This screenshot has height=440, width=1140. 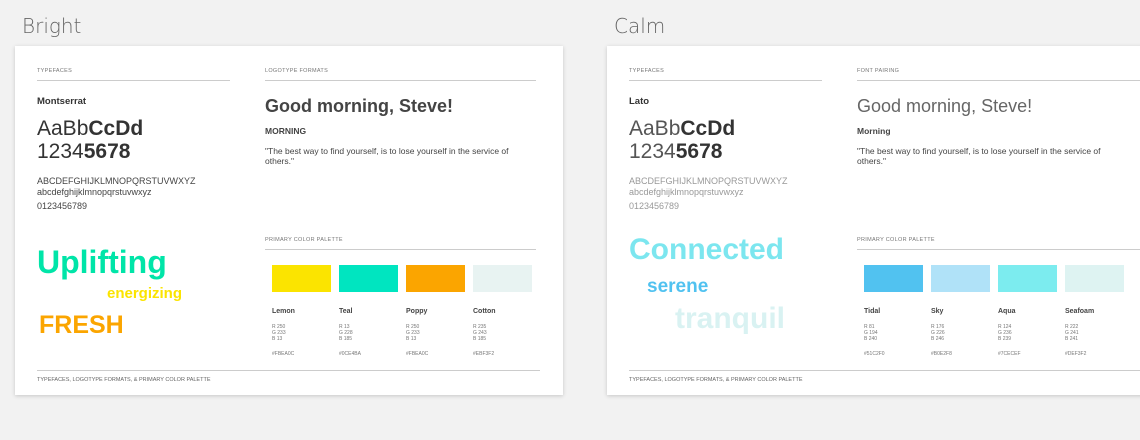 What do you see at coordinates (640, 26) in the screenshot?
I see `board-title-calm: Calm` at bounding box center [640, 26].